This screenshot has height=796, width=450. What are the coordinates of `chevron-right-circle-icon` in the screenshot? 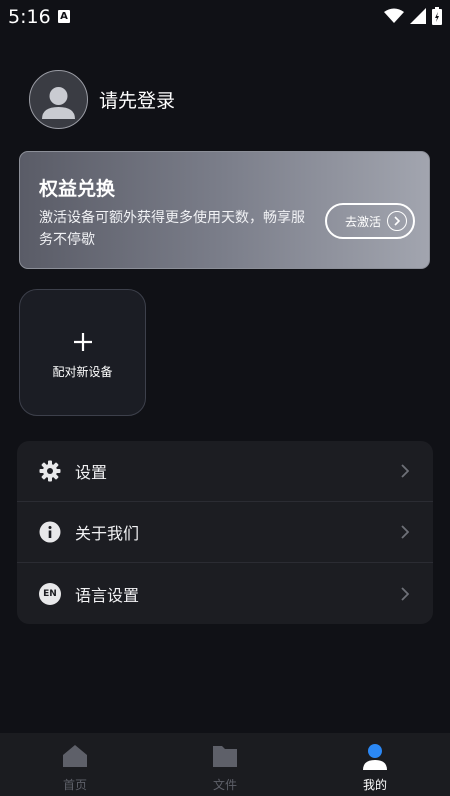 It's located at (397, 221).